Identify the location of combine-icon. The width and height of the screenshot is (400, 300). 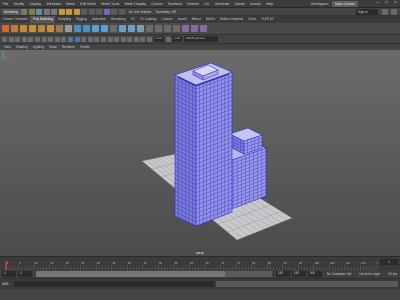
(77, 28).